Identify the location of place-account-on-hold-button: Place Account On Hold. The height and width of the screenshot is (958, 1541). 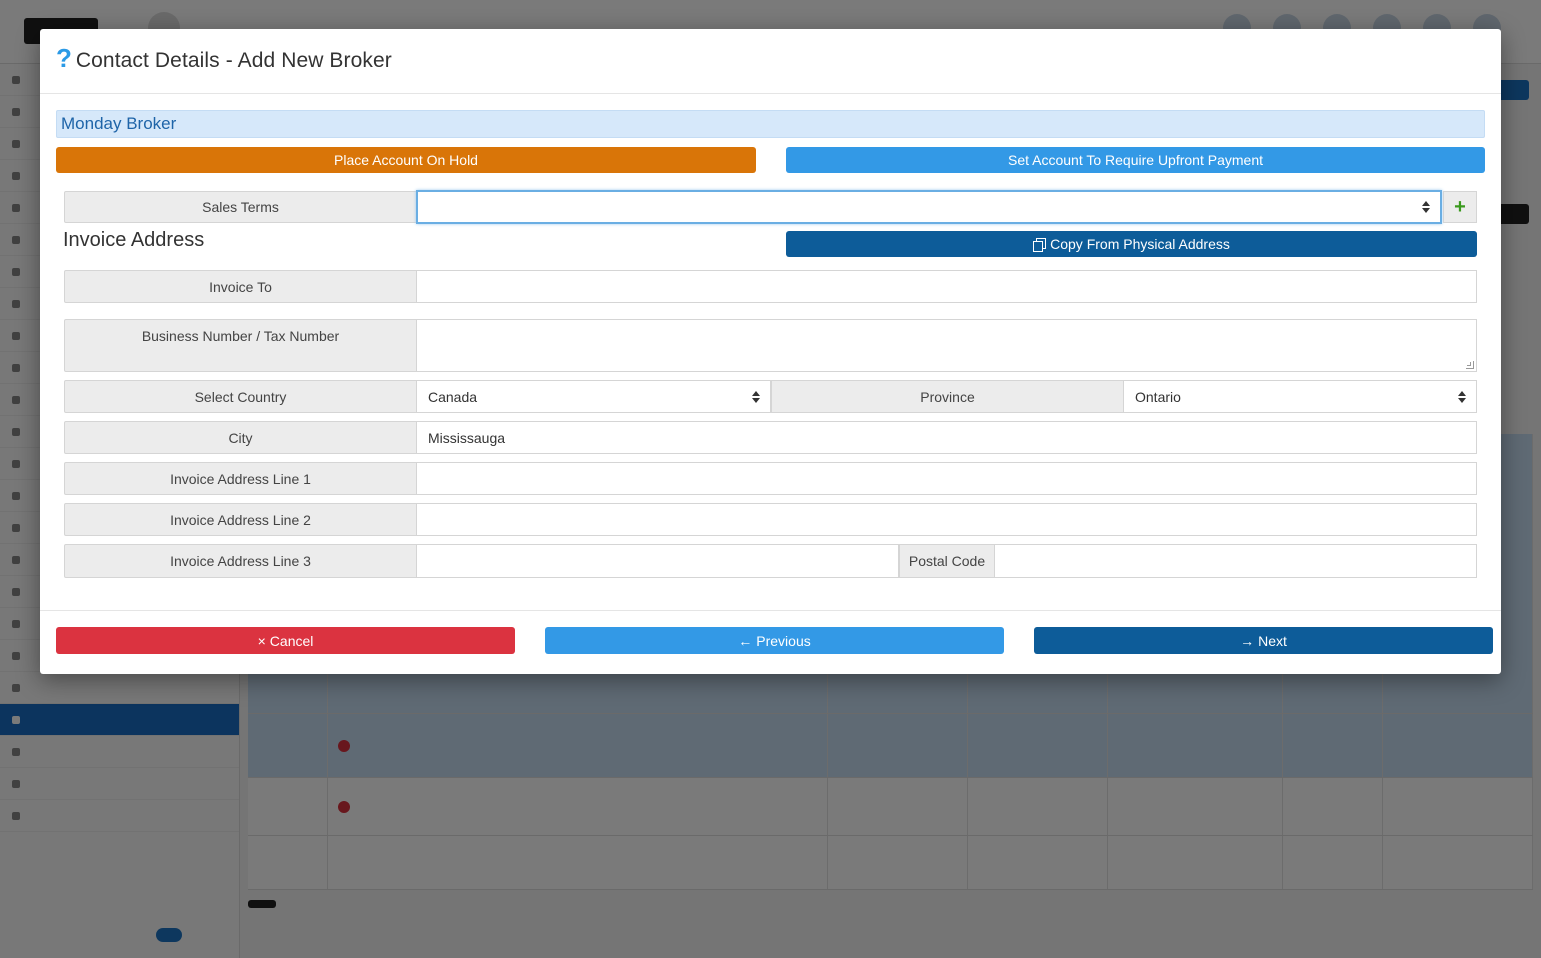
(406, 160).